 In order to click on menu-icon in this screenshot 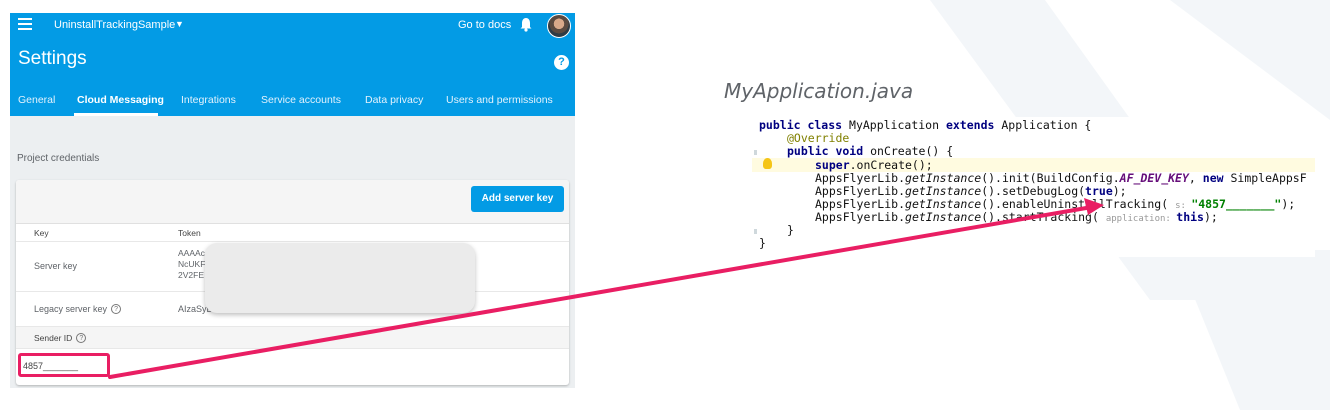, I will do `click(25, 25)`.